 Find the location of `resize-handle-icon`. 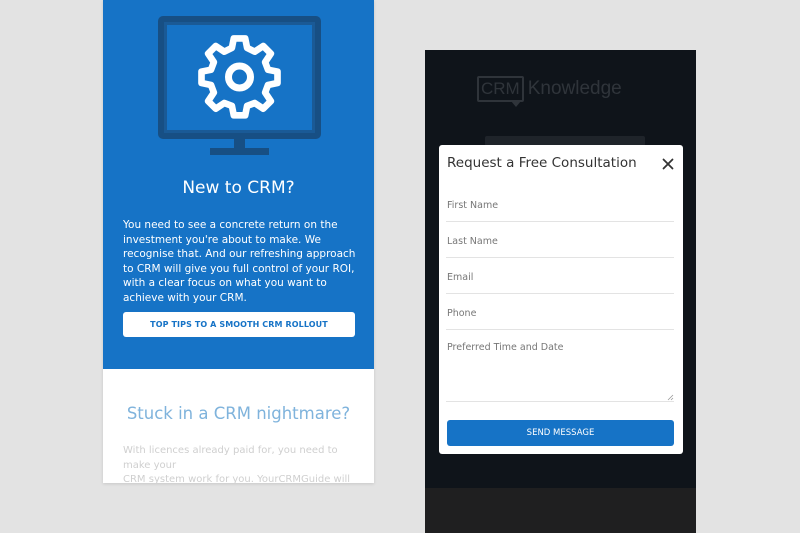

resize-handle-icon is located at coordinates (670, 397).